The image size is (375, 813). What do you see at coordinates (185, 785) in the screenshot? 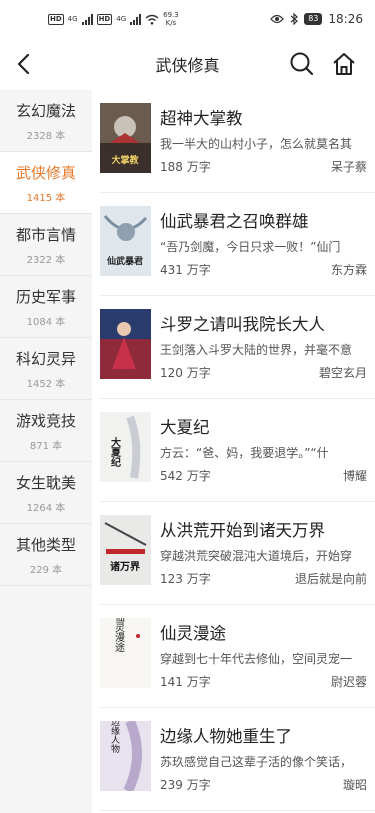
I see `book-word-count: 239 万字` at bounding box center [185, 785].